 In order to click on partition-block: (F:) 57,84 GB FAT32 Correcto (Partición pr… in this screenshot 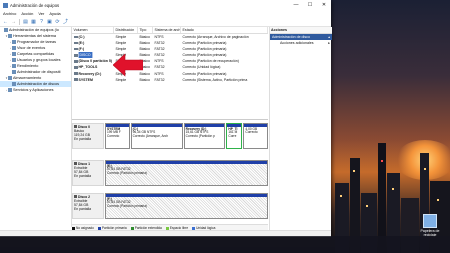, I will do `click(186, 206)`.